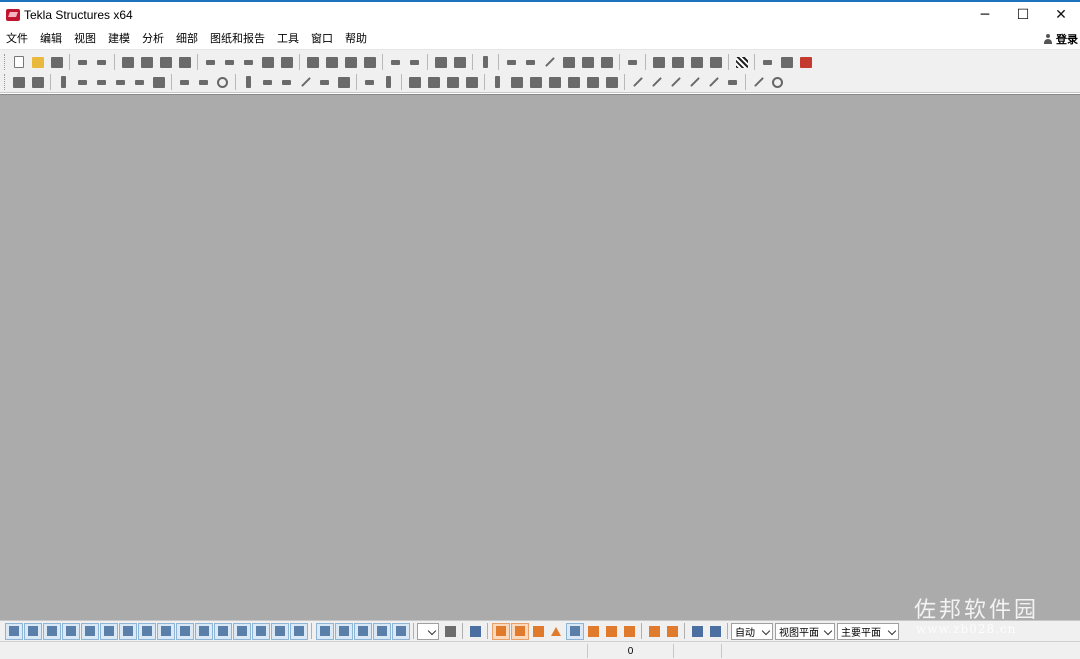 Image resolution: width=1080 pixels, height=659 pixels. I want to click on cursor-select-button, so click(475, 631).